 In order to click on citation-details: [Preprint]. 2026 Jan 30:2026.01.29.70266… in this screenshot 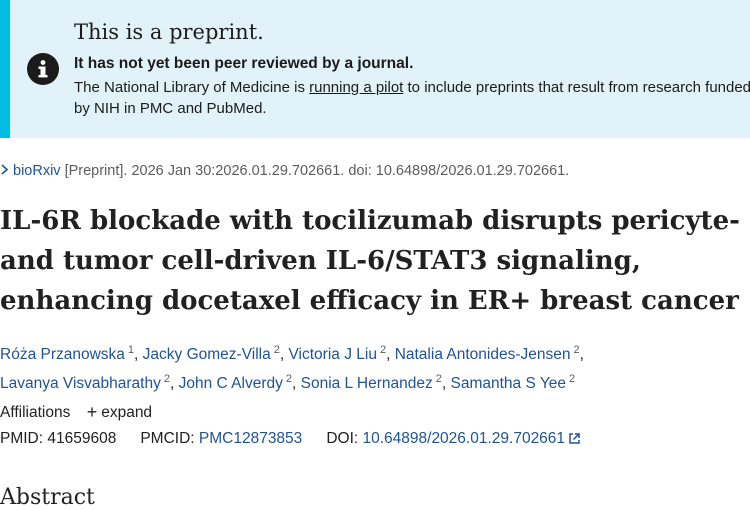, I will do `click(315, 171)`.